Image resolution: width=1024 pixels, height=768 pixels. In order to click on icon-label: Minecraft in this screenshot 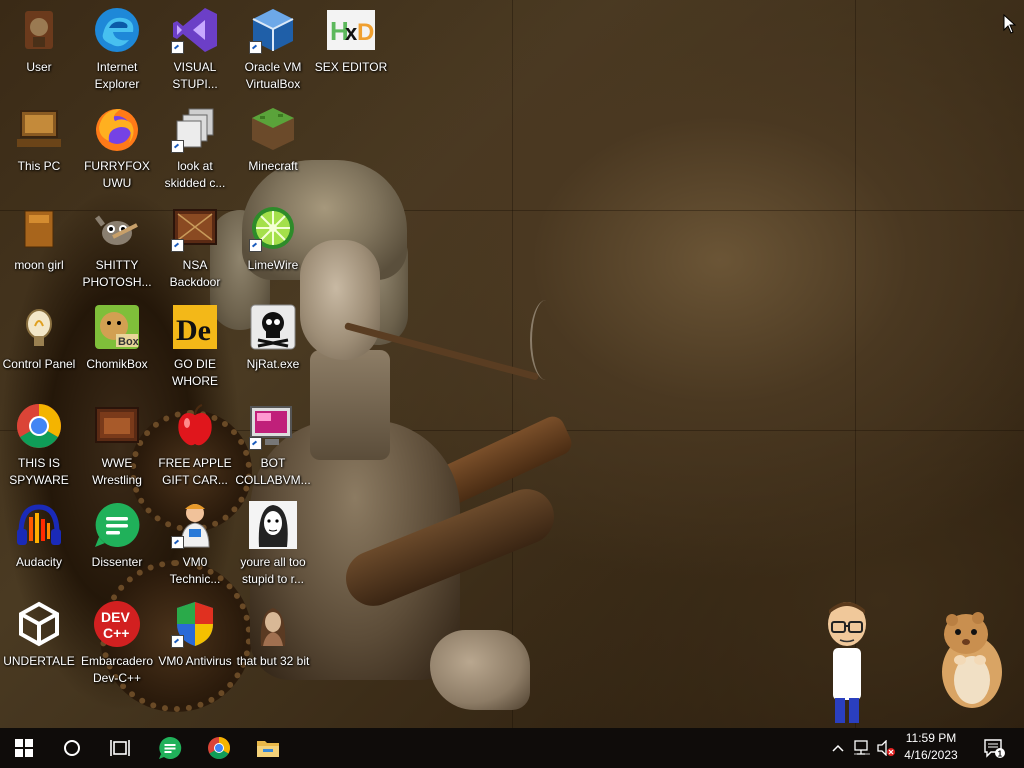, I will do `click(273, 166)`.